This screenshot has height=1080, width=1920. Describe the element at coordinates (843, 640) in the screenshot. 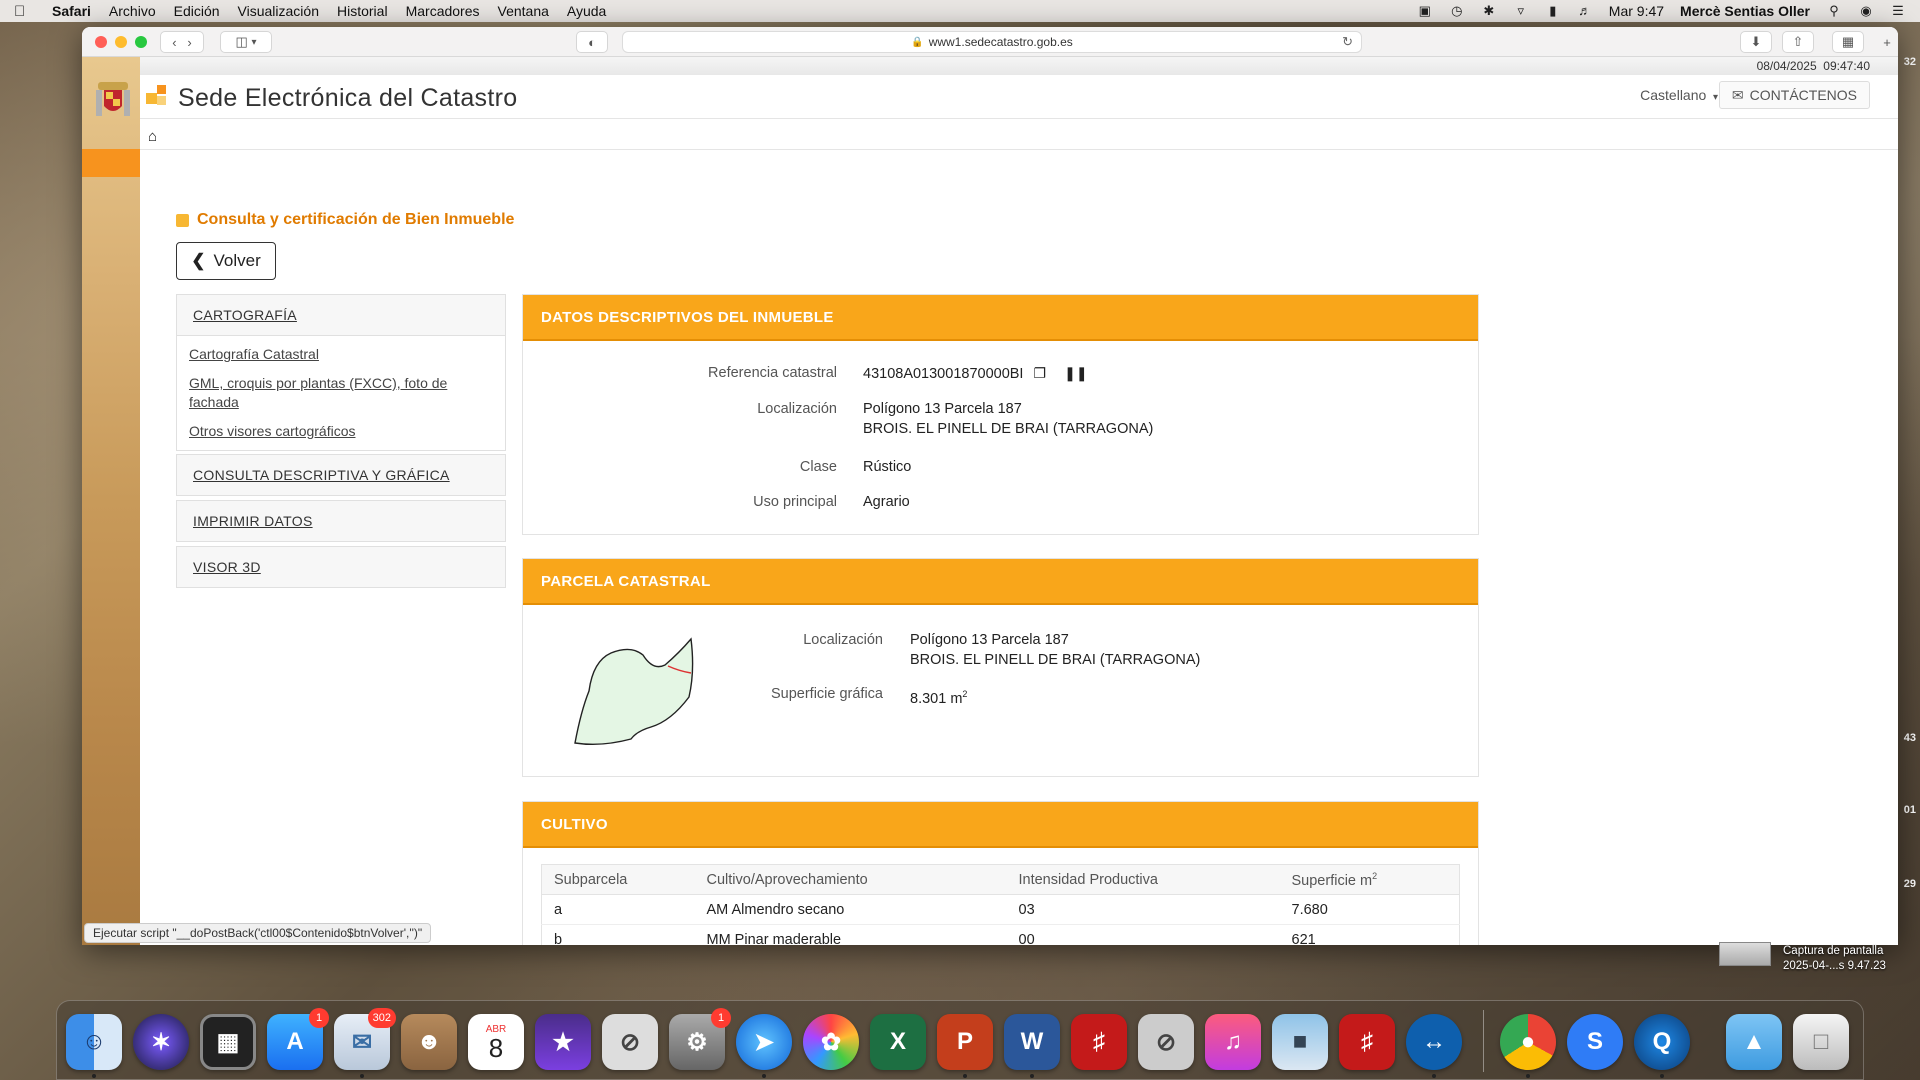

I see `label-parcela-localizacion: Localización` at that location.